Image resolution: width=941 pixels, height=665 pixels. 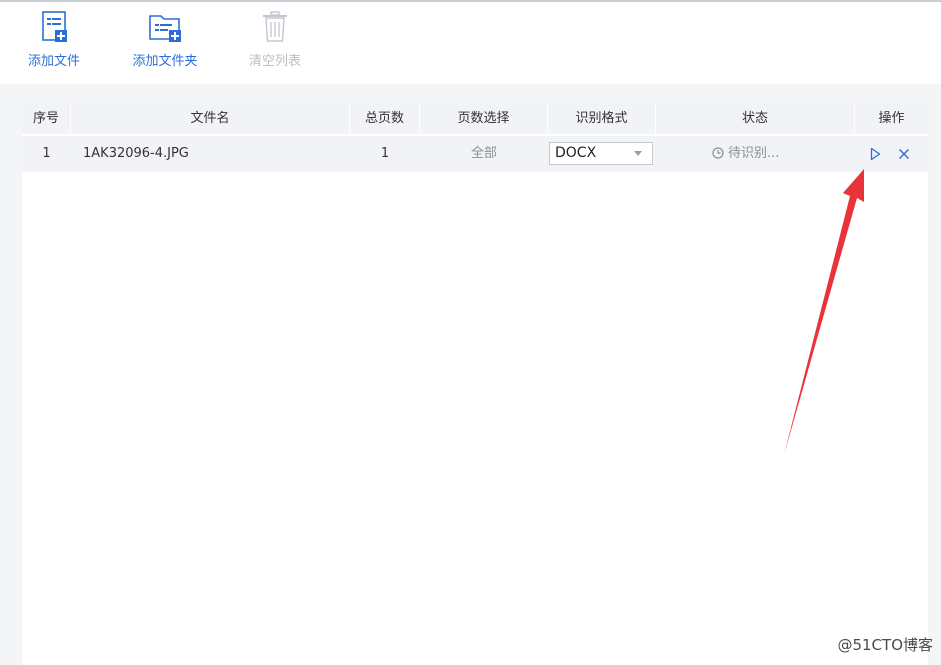 I want to click on start-recognition-button, so click(x=875, y=154).